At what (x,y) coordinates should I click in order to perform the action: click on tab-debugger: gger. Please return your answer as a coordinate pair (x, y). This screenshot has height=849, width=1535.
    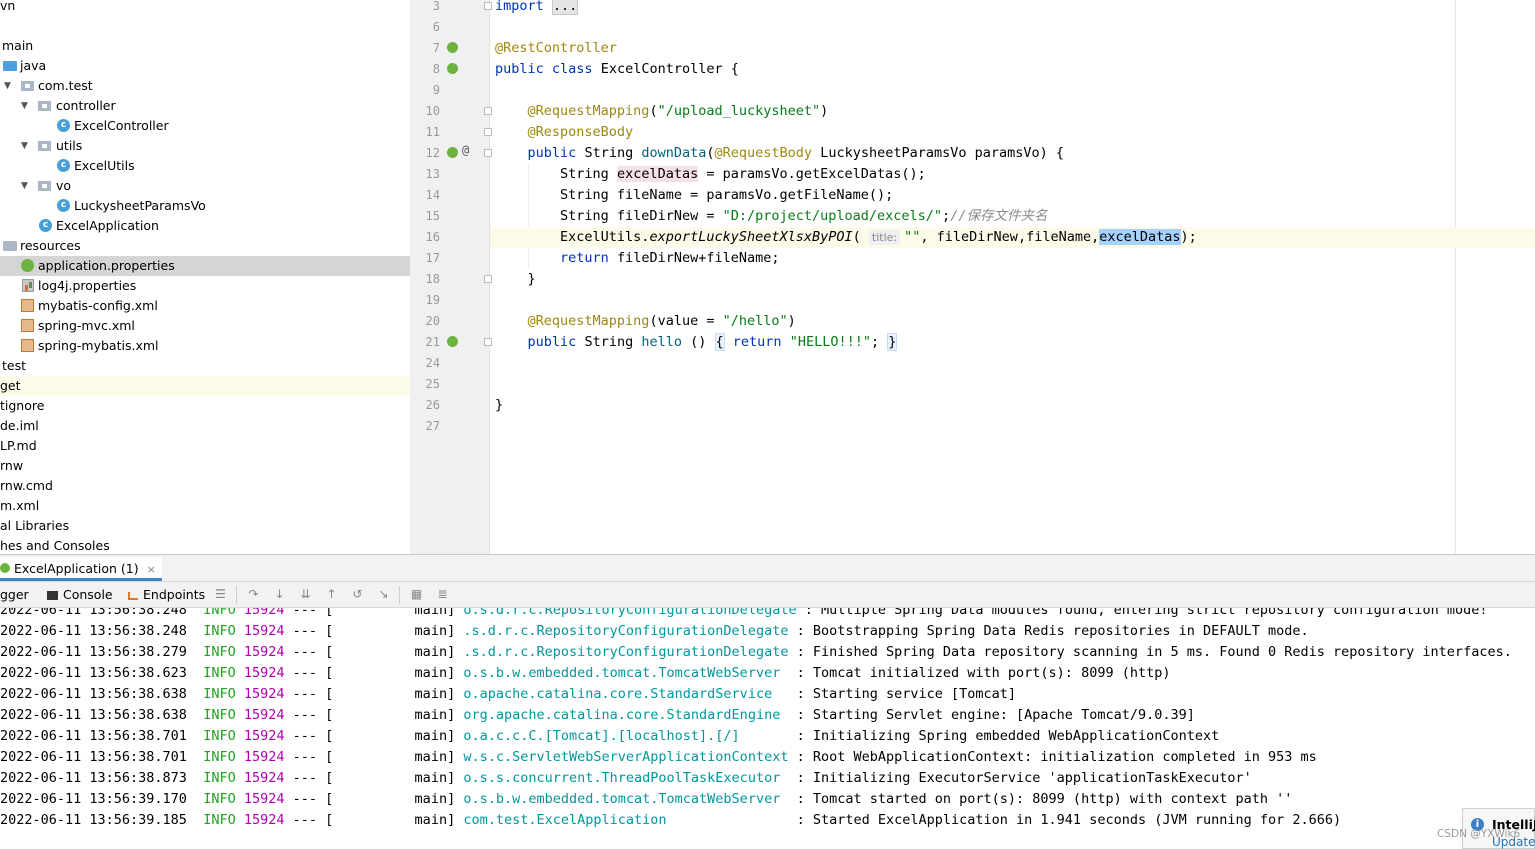
    Looking at the image, I should click on (14, 595).